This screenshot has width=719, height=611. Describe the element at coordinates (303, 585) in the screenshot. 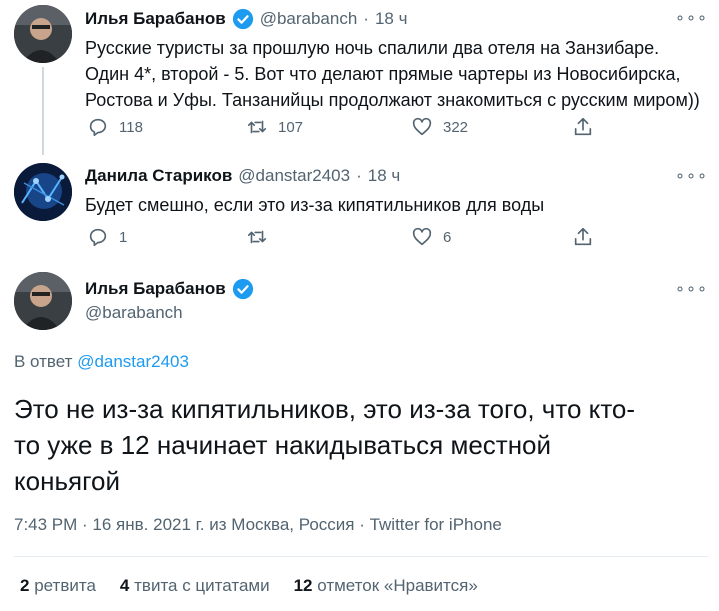

I see `likes-stat-count: 12` at that location.